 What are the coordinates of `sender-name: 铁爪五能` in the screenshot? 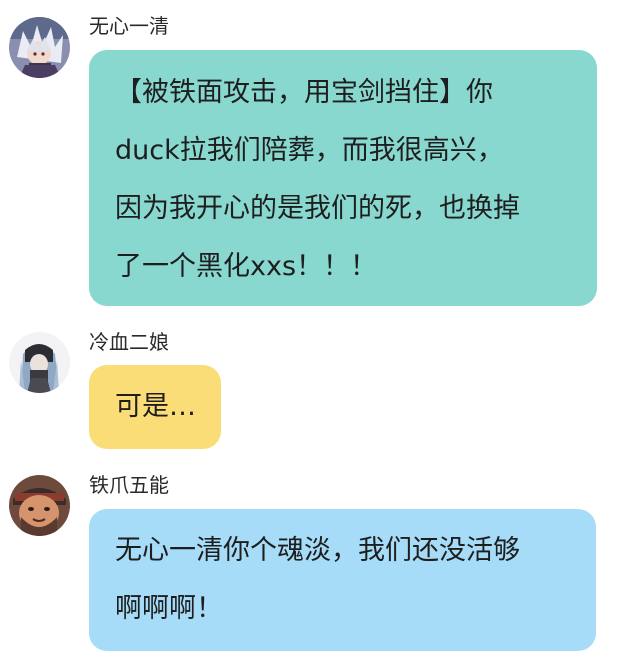 It's located at (129, 485).